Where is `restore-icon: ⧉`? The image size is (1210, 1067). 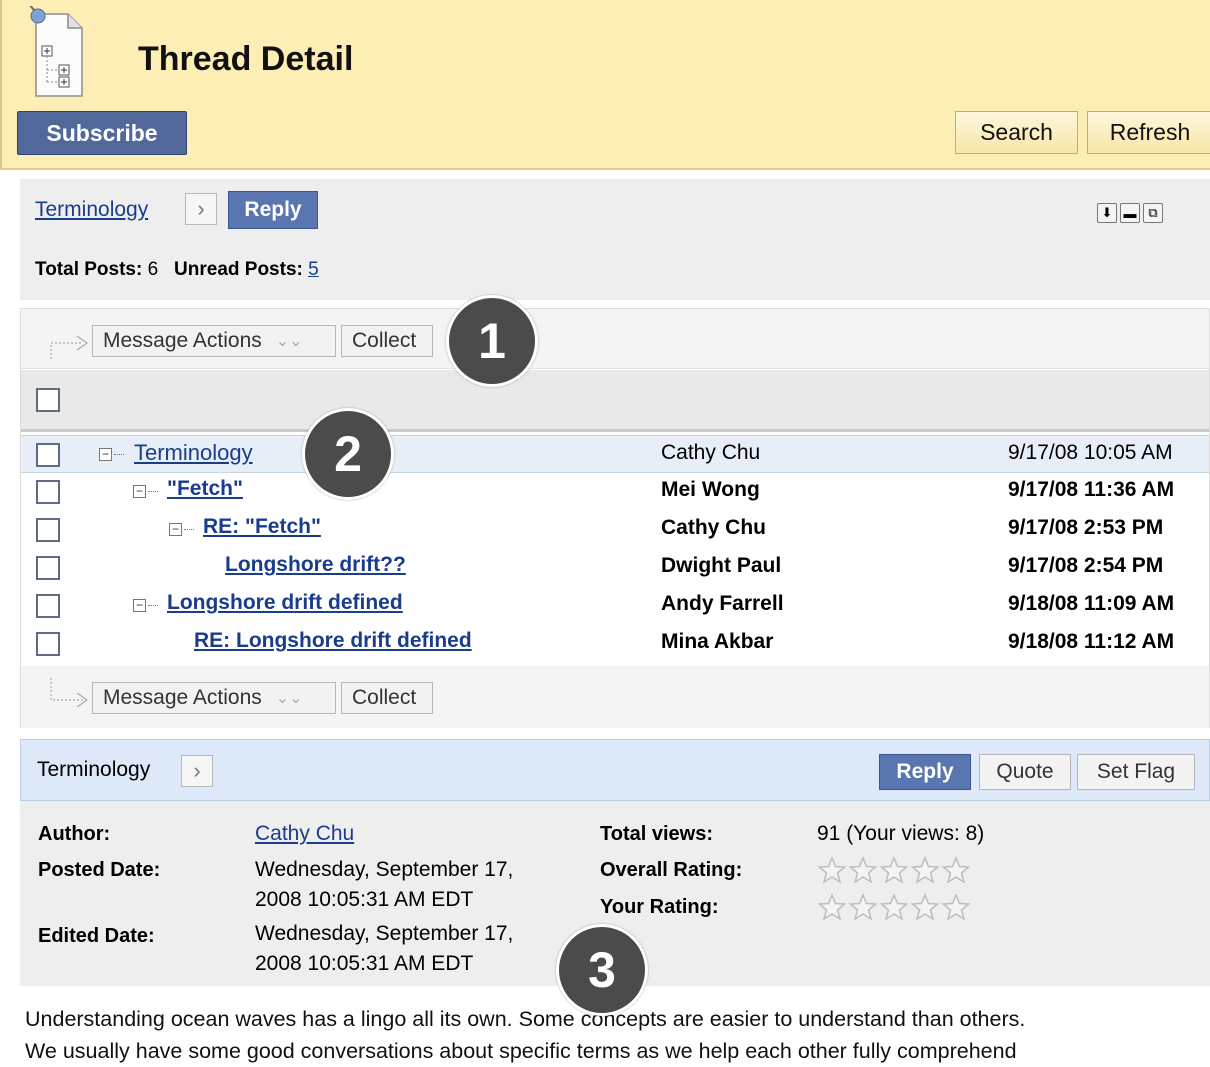
restore-icon: ⧉ is located at coordinates (1153, 213).